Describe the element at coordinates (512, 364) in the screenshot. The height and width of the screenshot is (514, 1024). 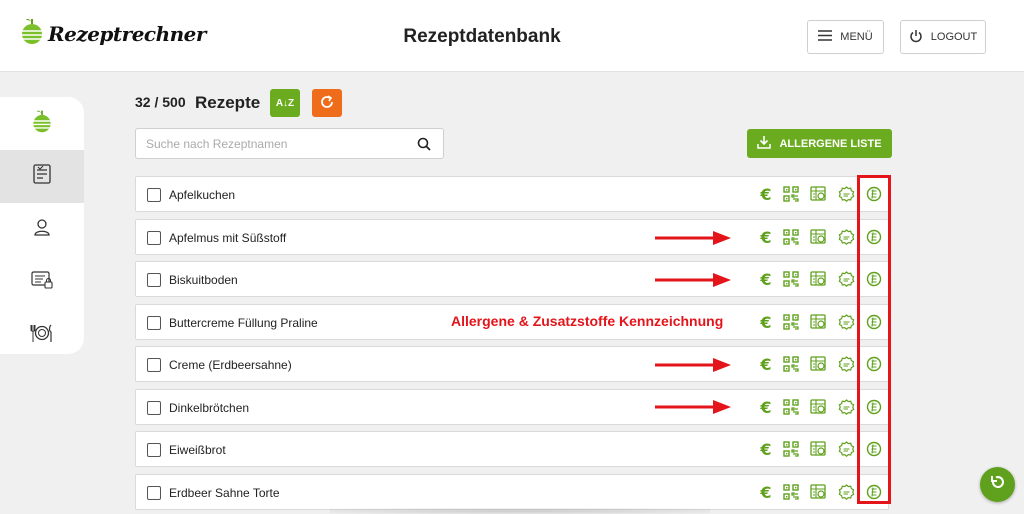
I see `recipe-row: Creme (Erdbeersahne) €` at that location.